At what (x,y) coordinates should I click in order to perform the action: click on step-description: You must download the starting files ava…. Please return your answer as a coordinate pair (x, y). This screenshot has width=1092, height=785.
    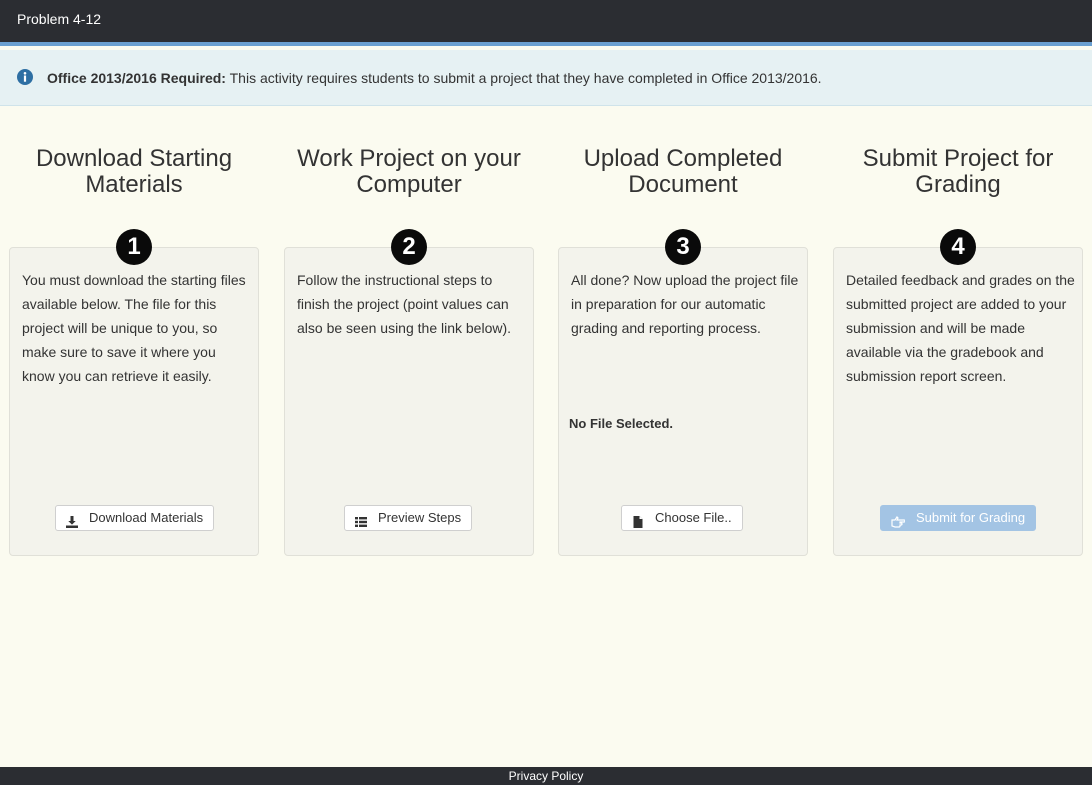
    Looking at the image, I should click on (134, 328).